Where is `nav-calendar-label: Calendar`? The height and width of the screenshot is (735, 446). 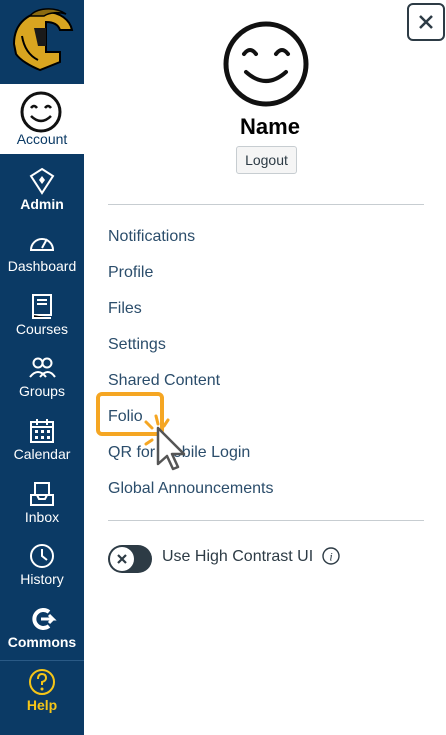
nav-calendar-label: Calendar is located at coordinates (42, 454).